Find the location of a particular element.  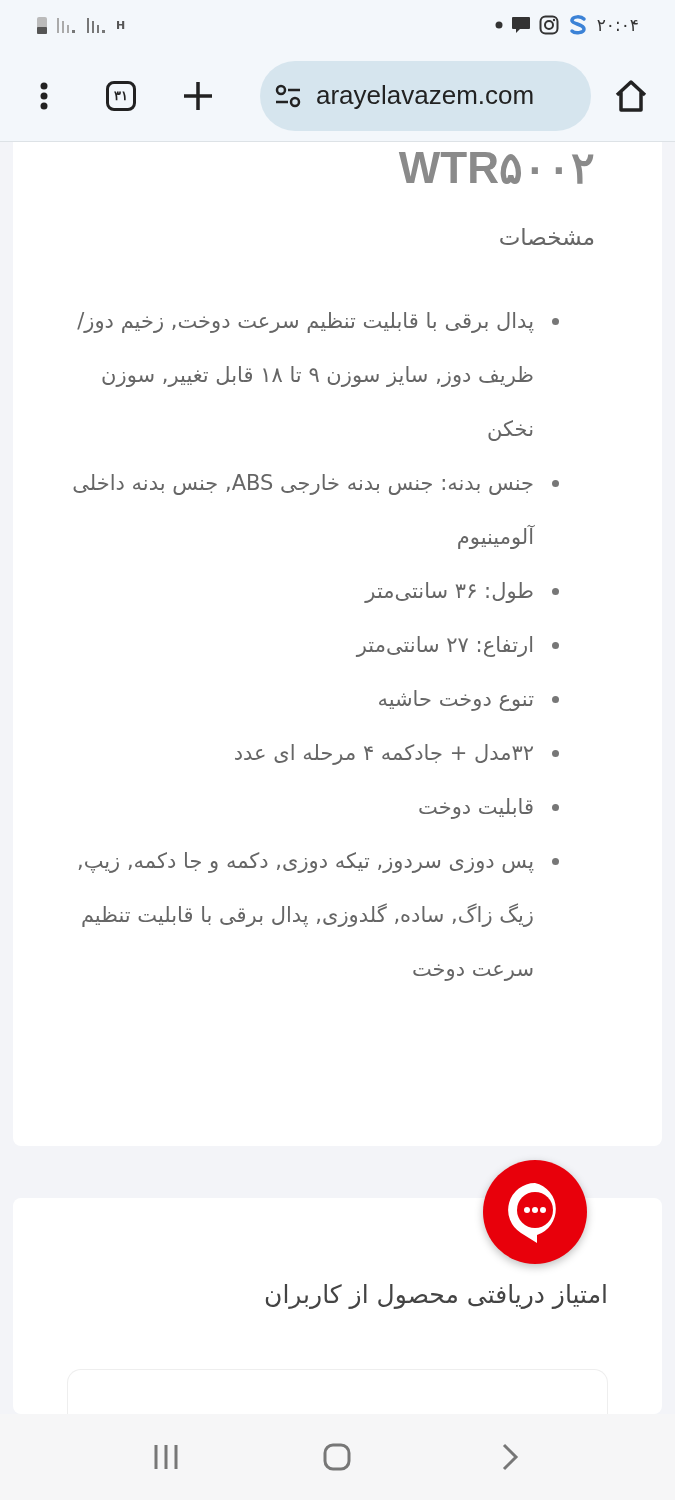

url-text: arayelavazem.com is located at coordinates (425, 95).